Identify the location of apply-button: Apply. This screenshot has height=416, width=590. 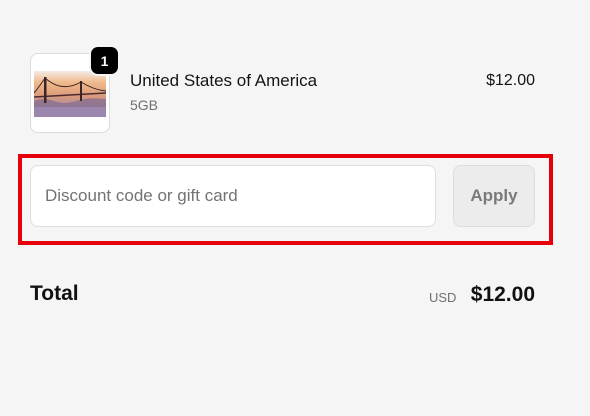
(494, 196).